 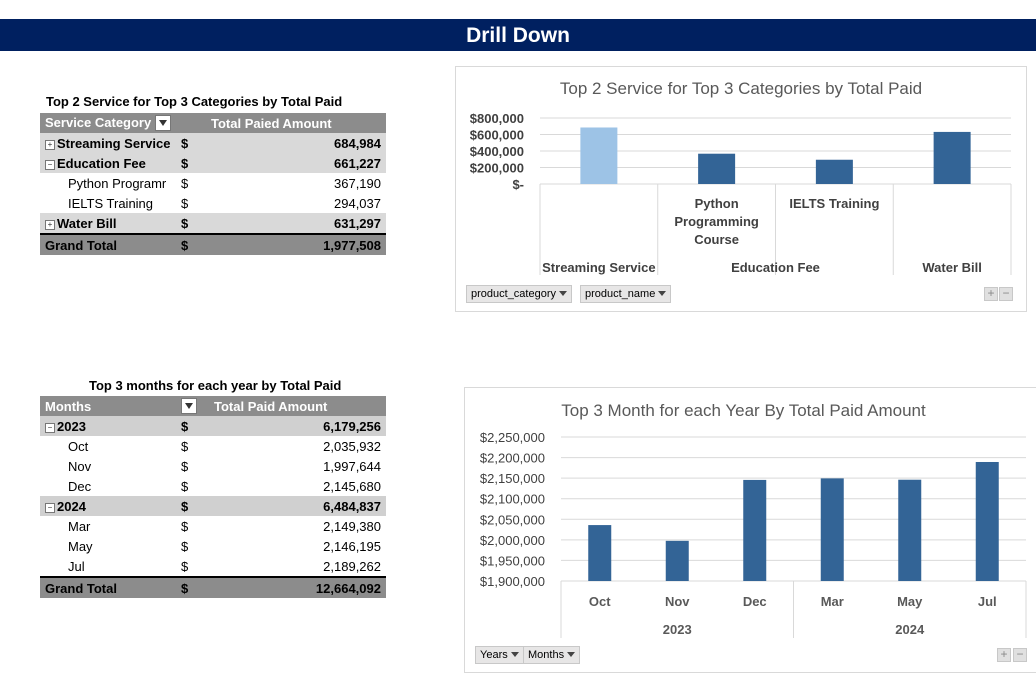 I want to click on pivot-header-row: Service Category Total Paied Amount, so click(x=213, y=123).